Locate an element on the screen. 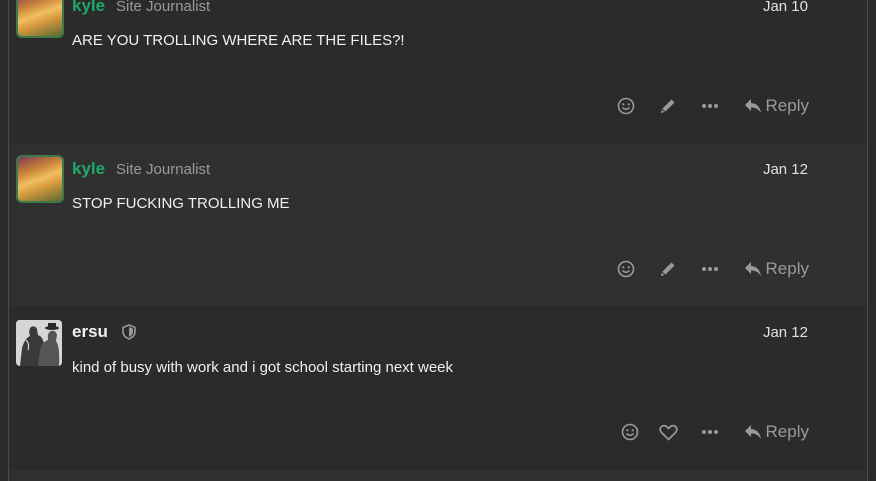 Image resolution: width=876 pixels, height=481 pixels. moderator-shield-icon is located at coordinates (129, 334).